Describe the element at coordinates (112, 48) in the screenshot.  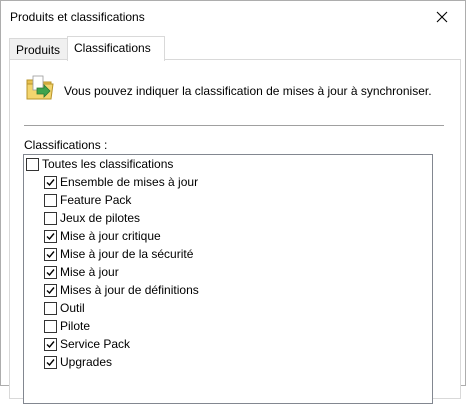
I see `tab-label: Classifications` at that location.